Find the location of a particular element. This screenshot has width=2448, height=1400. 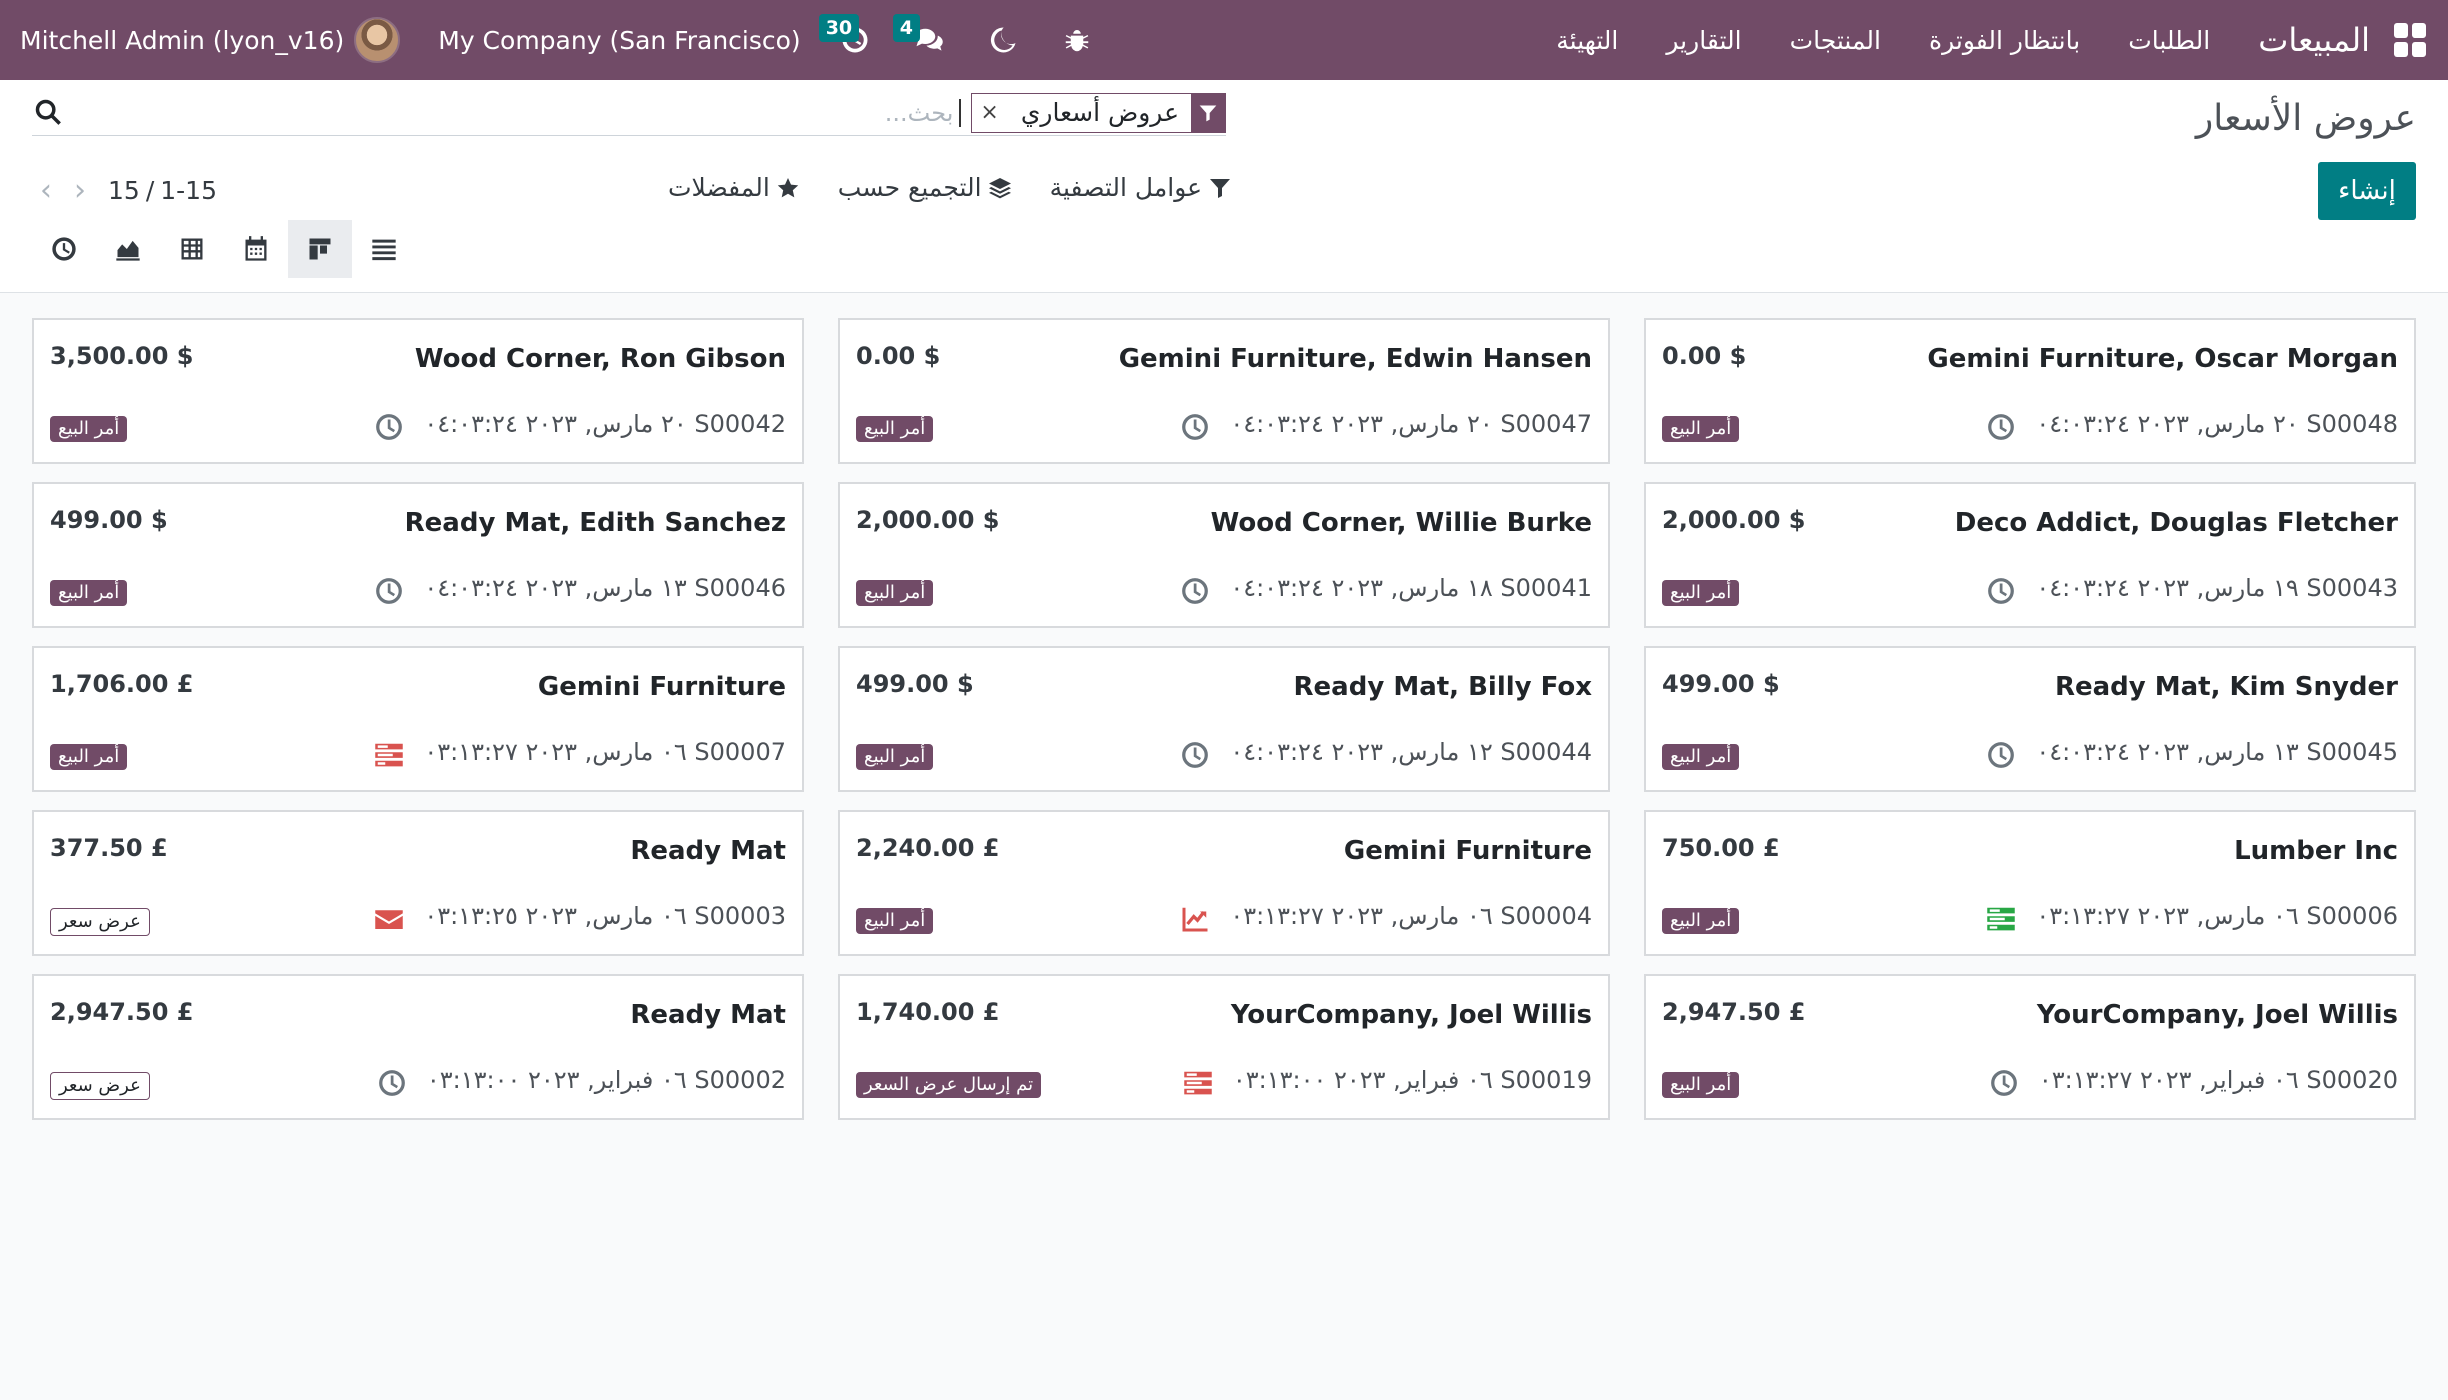

calendar-icon is located at coordinates (256, 248).